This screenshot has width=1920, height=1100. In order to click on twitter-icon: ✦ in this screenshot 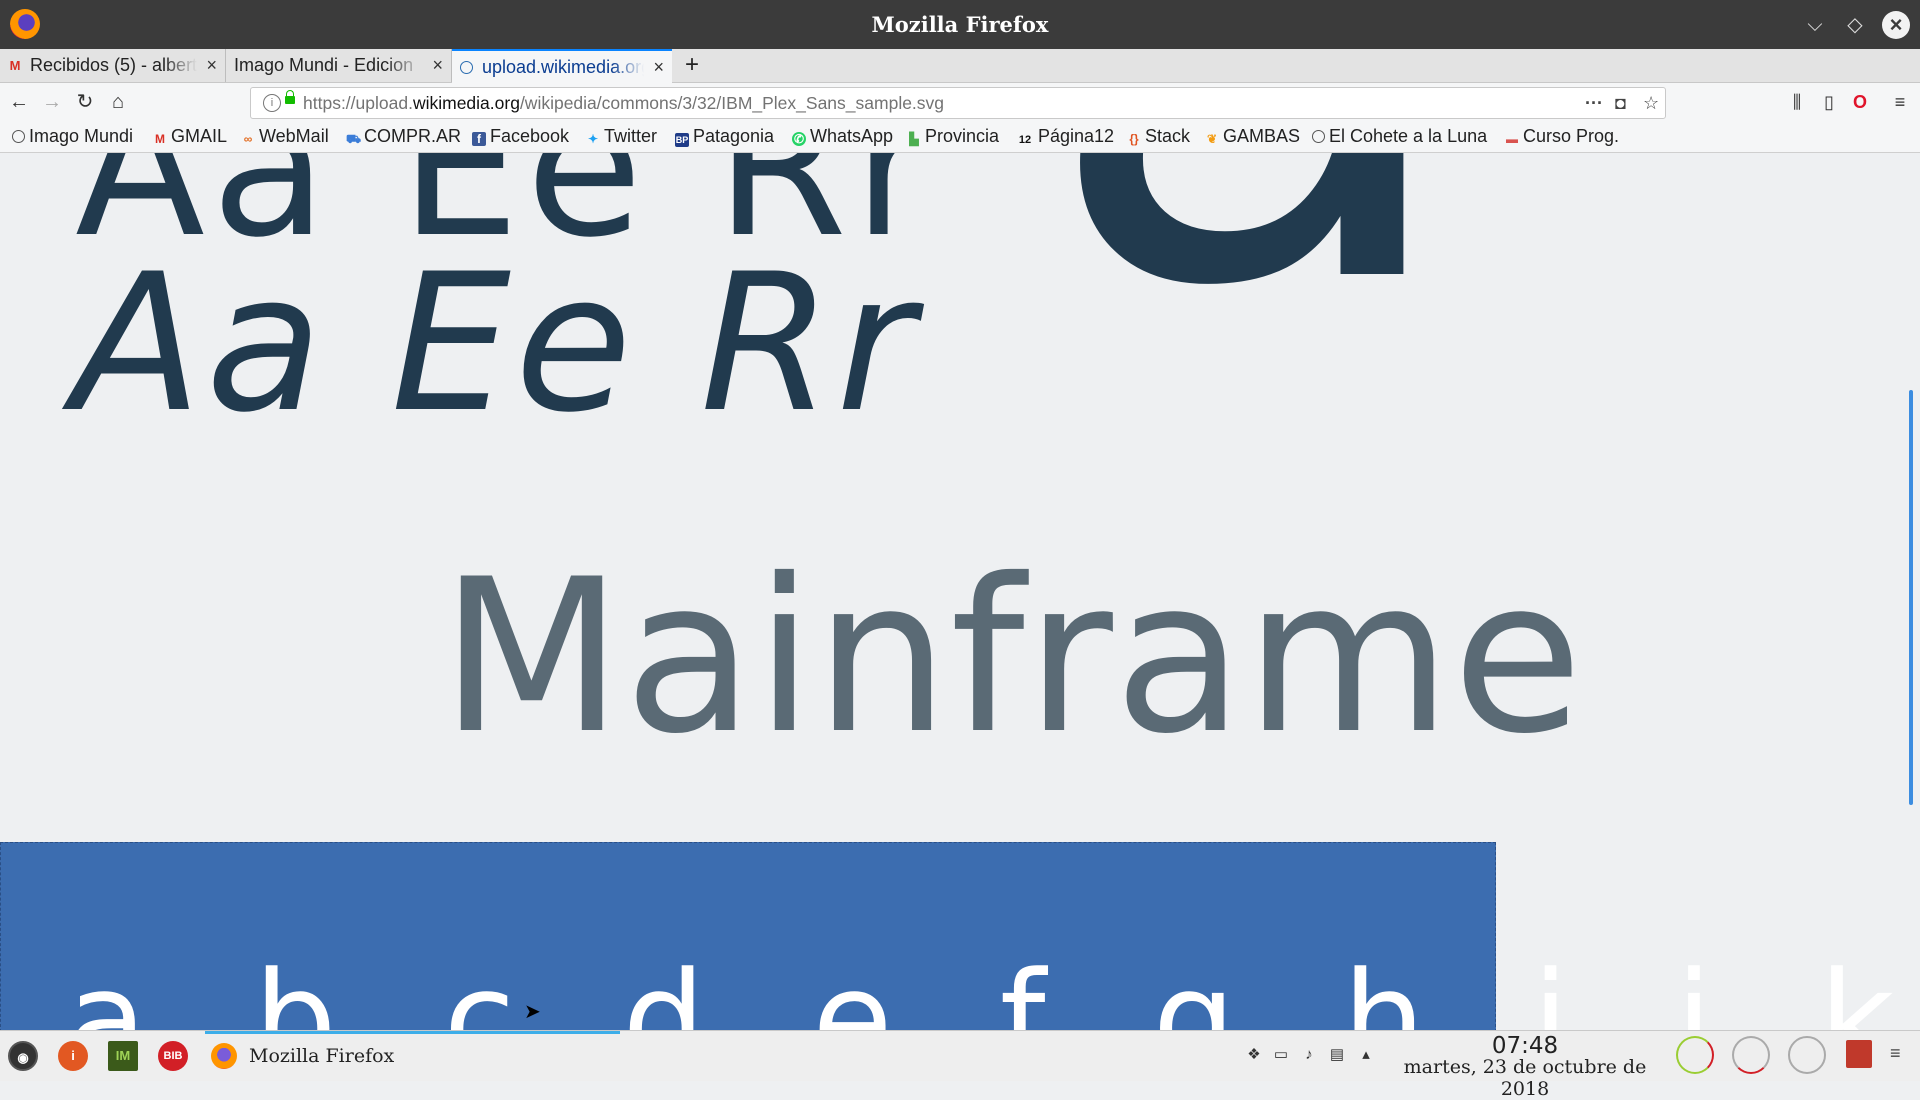, I will do `click(593, 139)`.